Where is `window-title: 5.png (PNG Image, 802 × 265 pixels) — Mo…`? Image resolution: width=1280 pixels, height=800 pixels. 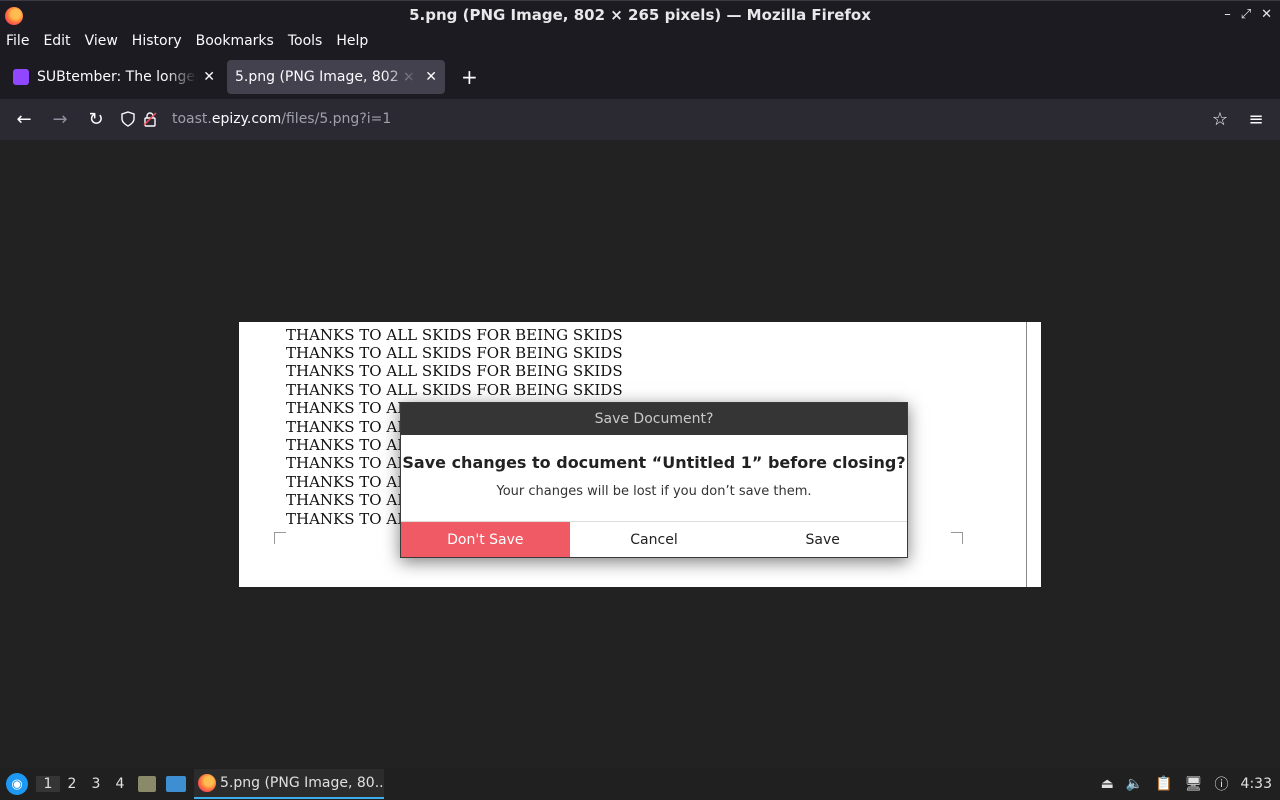
window-title: 5.png (PNG Image, 802 × 265 pixels) — Mo… is located at coordinates (640, 15).